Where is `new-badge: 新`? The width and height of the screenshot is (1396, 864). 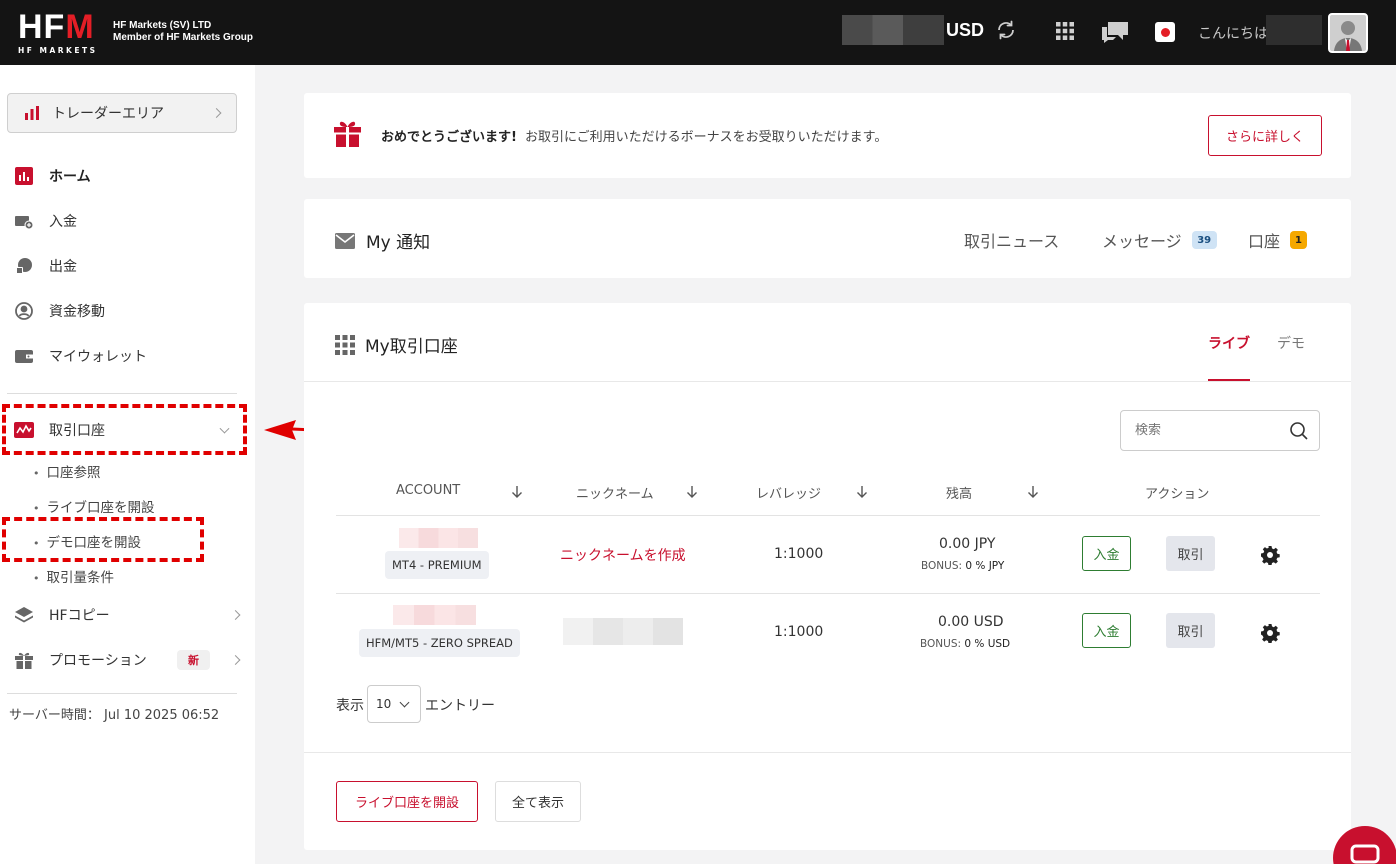
new-badge: 新 is located at coordinates (193, 660).